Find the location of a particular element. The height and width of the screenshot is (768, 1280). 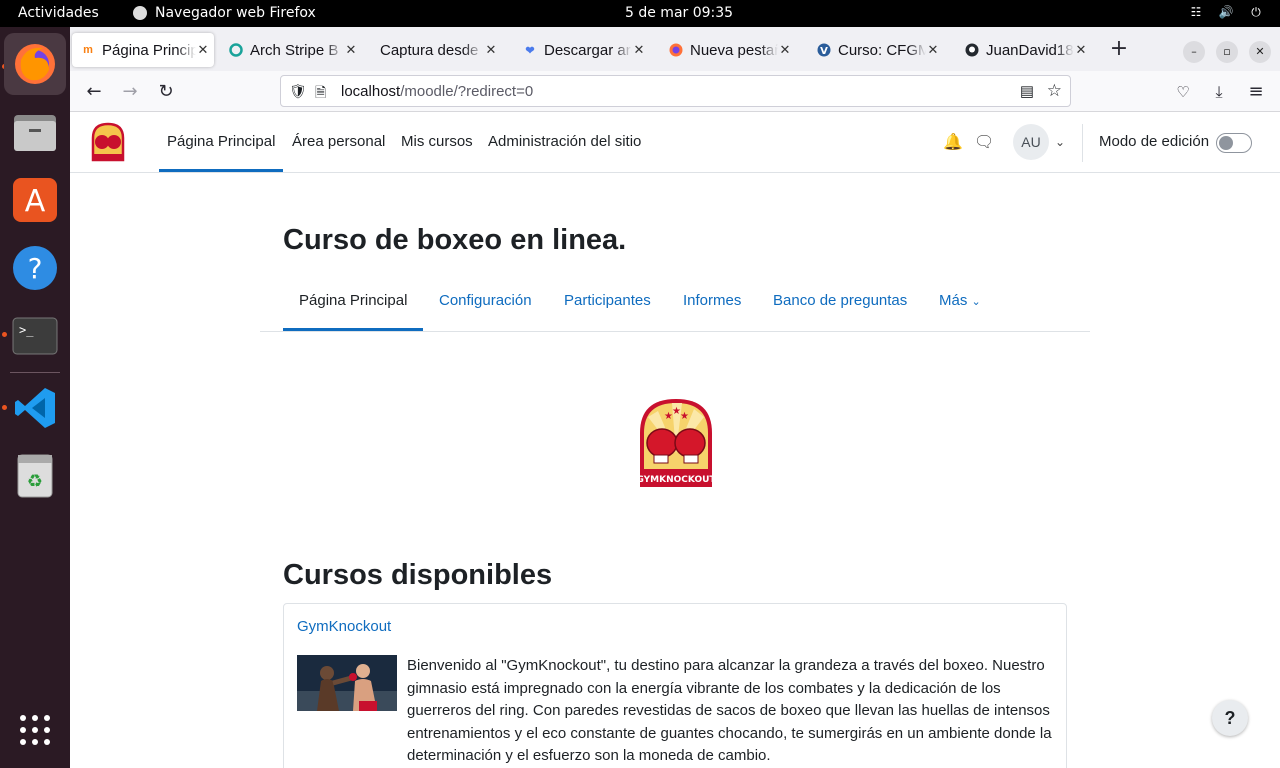

site-logo is located at coordinates (108, 144).